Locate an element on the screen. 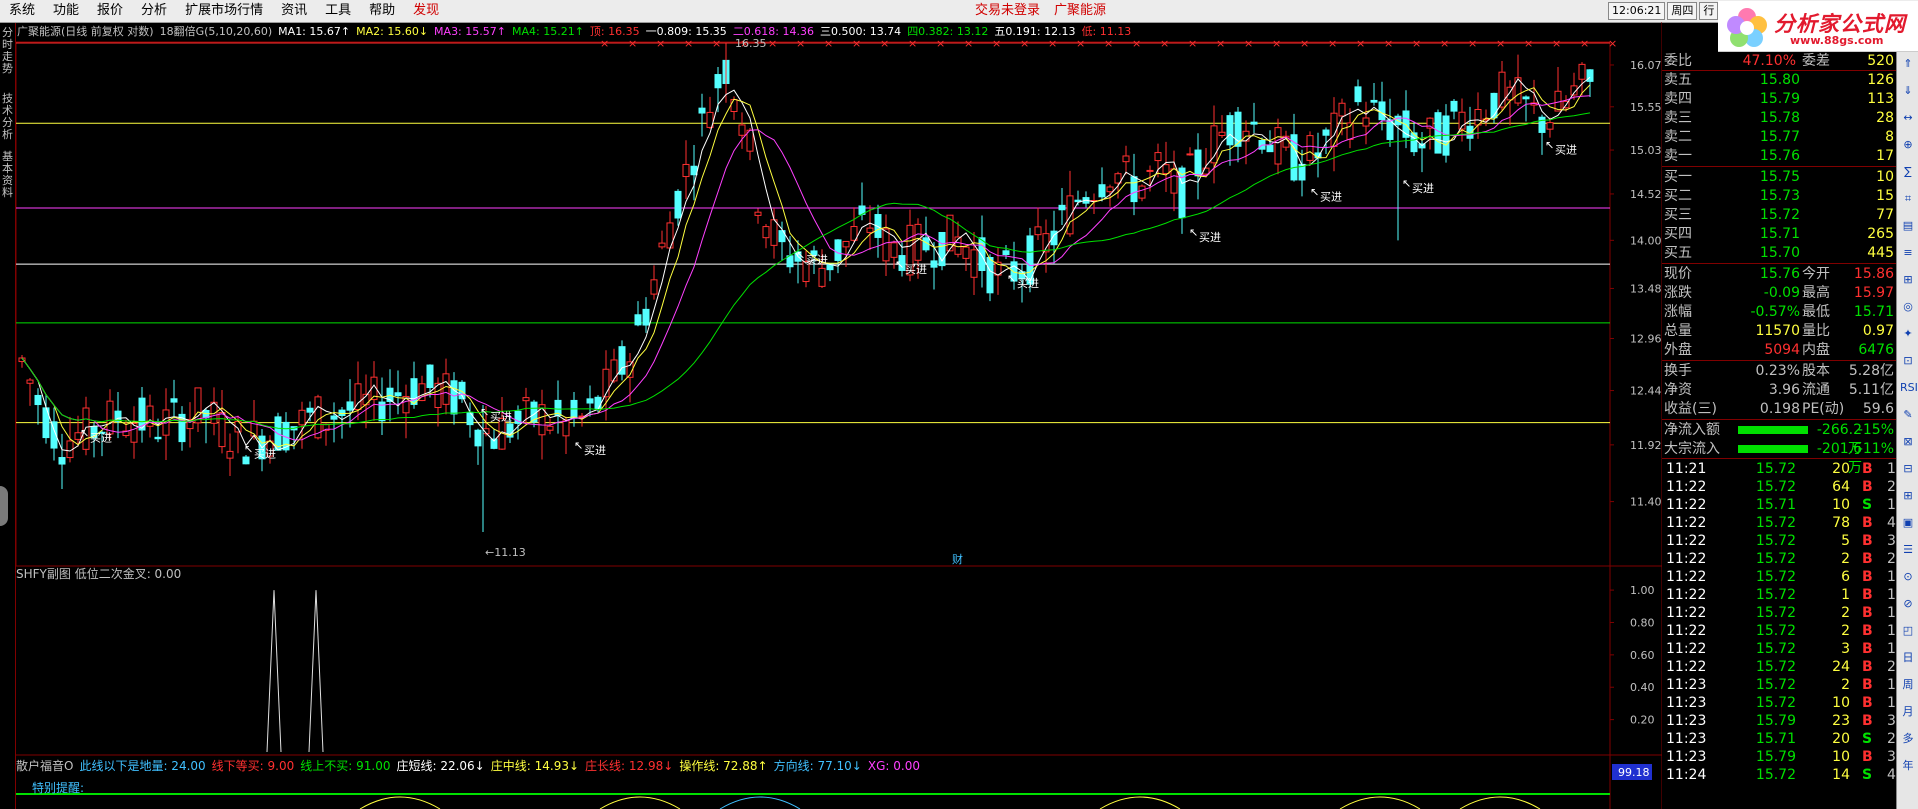 The height and width of the screenshot is (809, 1918). indicator1-axis-label: 0.20 is located at coordinates (1642, 720).